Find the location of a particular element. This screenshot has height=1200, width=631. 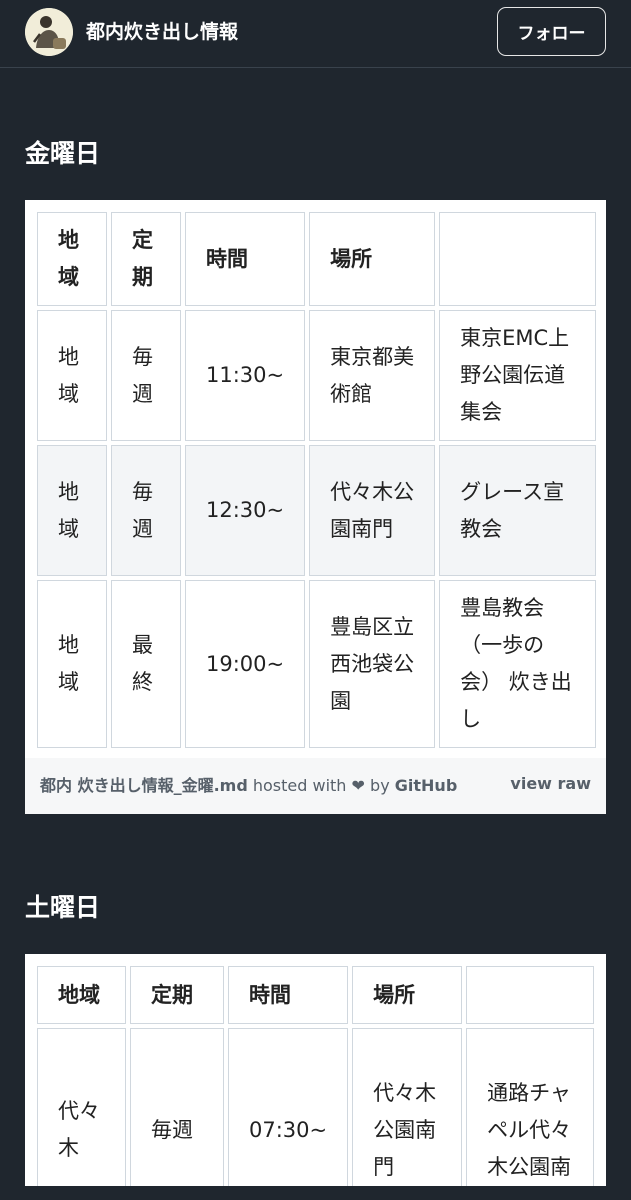

cell-detail: 東京EMC上野公園伝道集会 is located at coordinates (518, 375).